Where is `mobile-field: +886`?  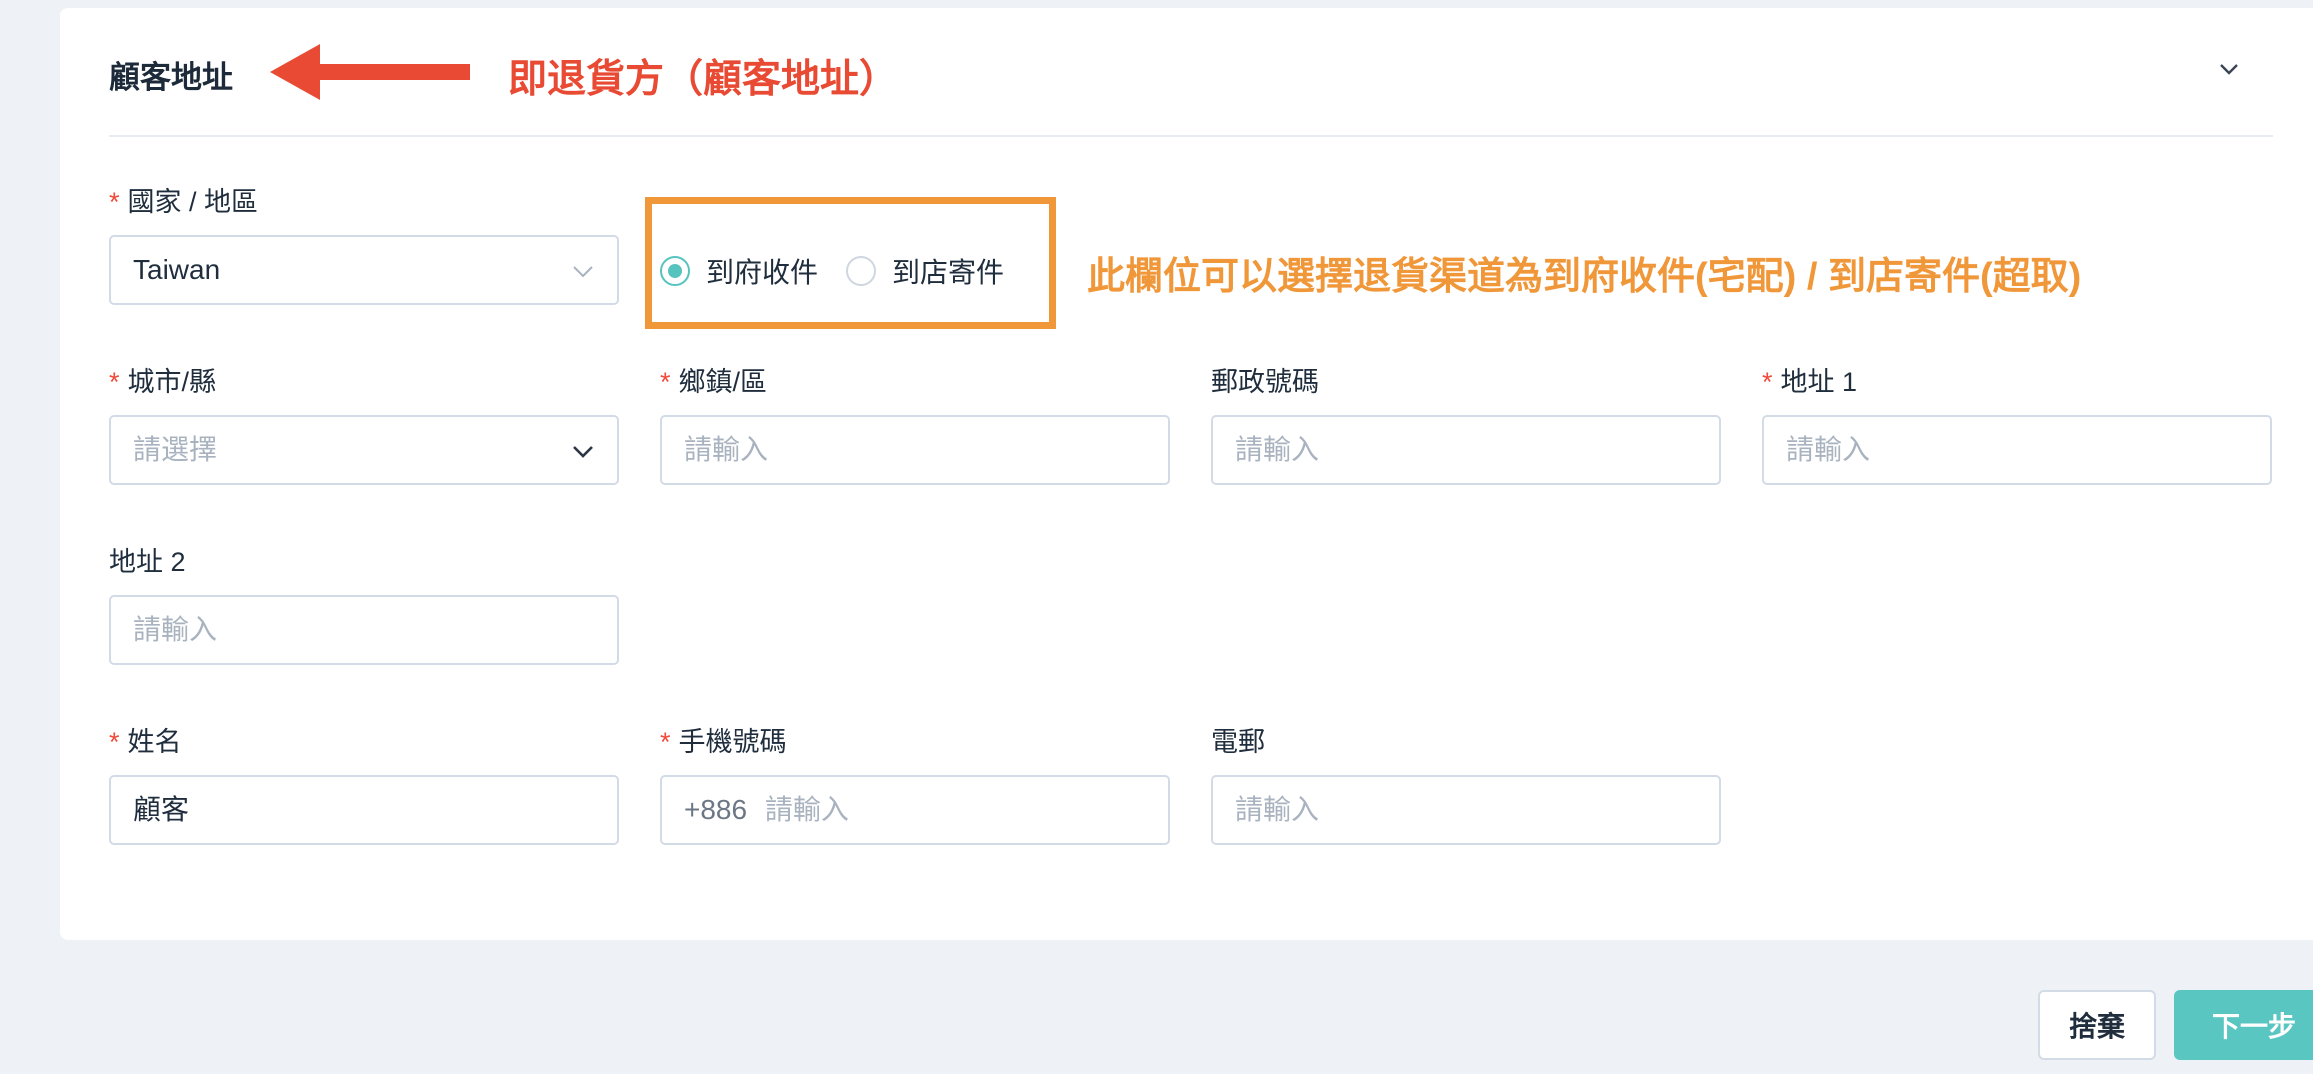
mobile-field: +886 is located at coordinates (915, 810).